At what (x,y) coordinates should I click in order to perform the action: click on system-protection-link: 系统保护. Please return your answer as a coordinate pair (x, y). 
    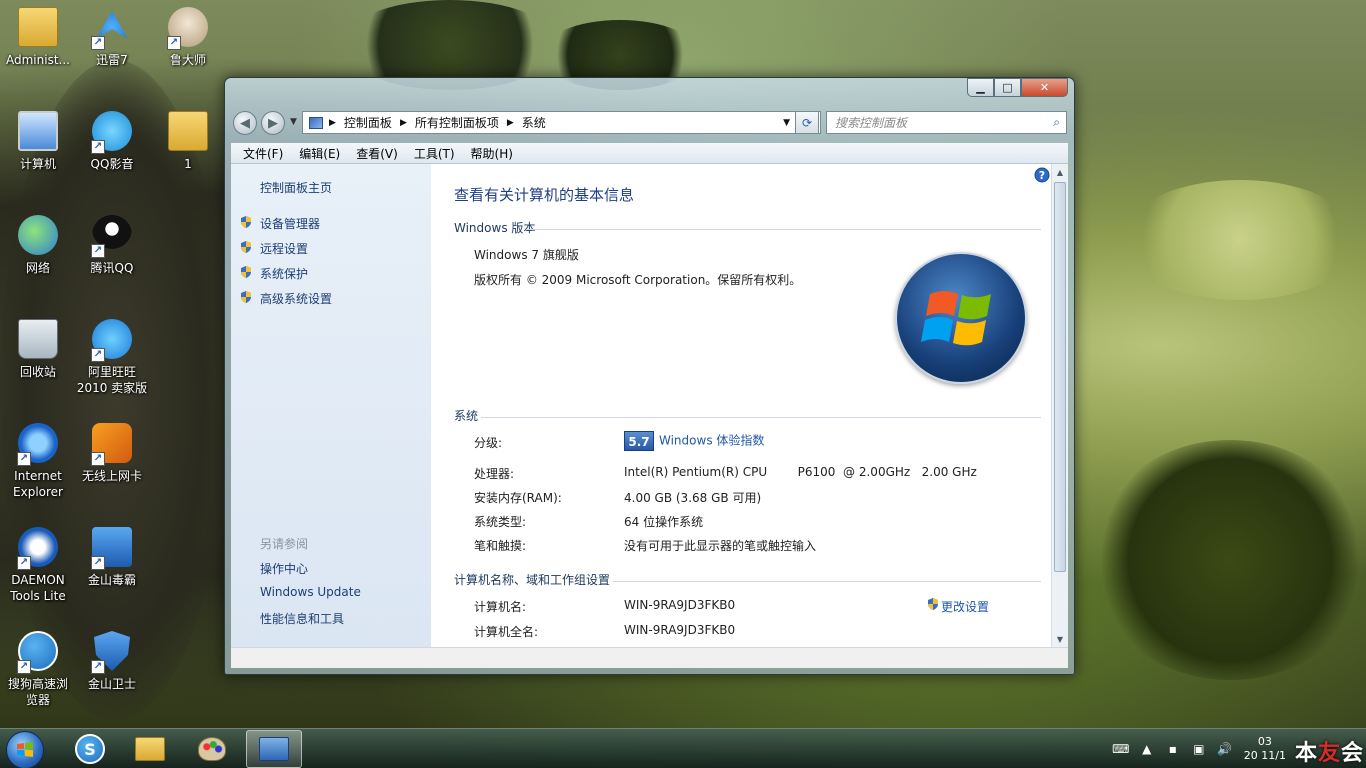
    Looking at the image, I should click on (284, 273).